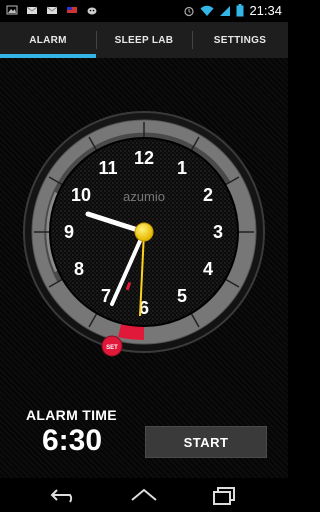  What do you see at coordinates (107, 168) in the screenshot?
I see `clock-number: 11` at bounding box center [107, 168].